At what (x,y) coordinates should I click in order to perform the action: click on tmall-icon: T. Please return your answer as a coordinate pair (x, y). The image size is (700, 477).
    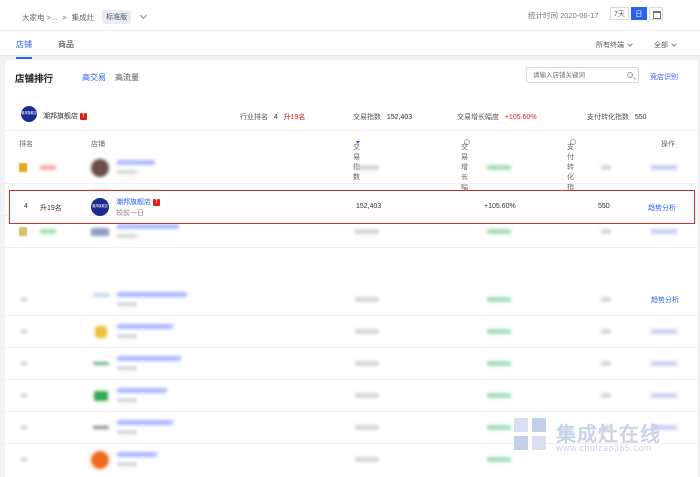
    Looking at the image, I should click on (156, 202).